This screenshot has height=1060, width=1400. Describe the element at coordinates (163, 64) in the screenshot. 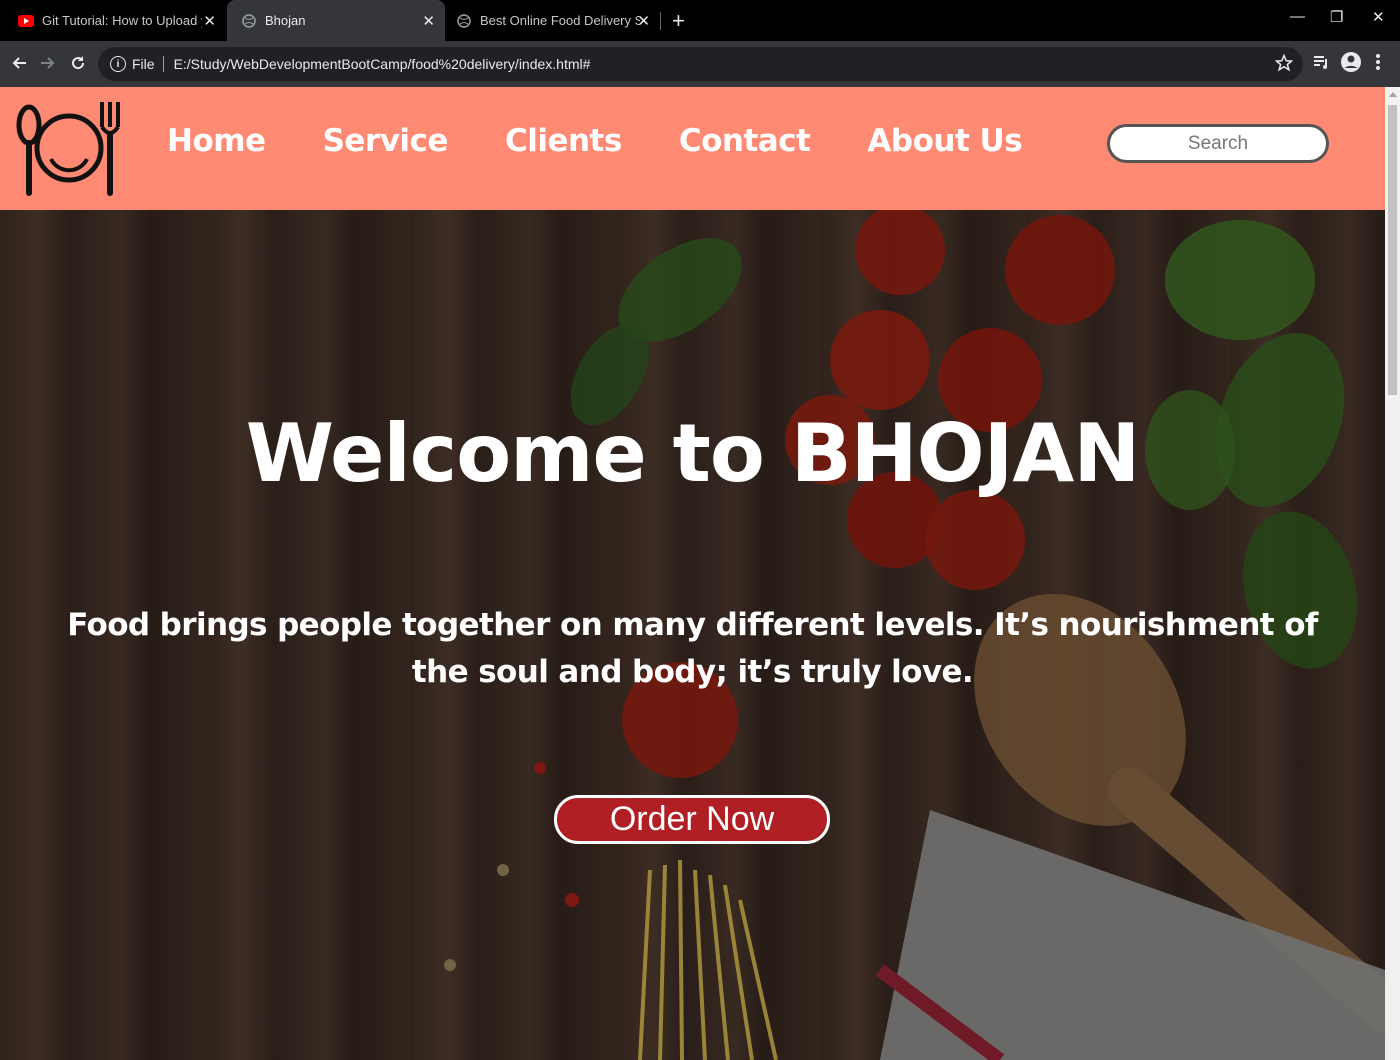

I see `divider` at that location.